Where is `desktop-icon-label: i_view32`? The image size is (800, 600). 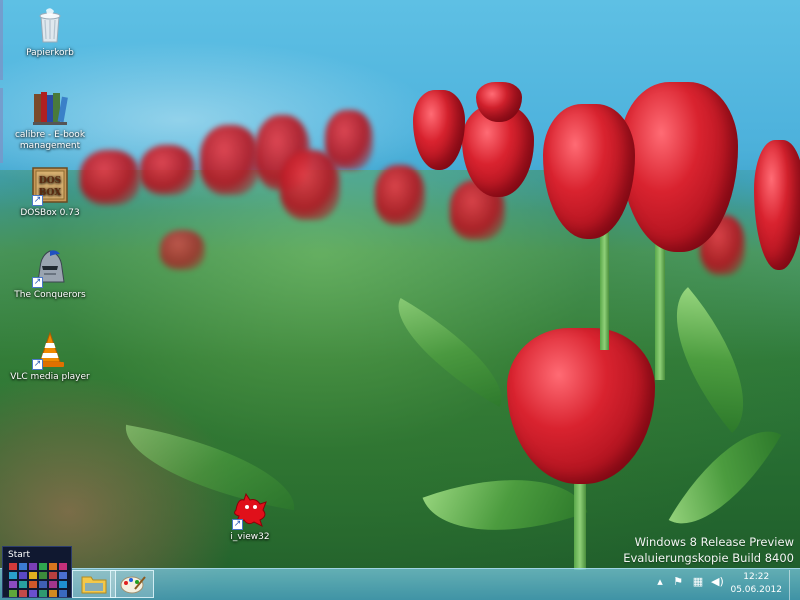
desktop-icon-label: i_view32 is located at coordinates (250, 537).